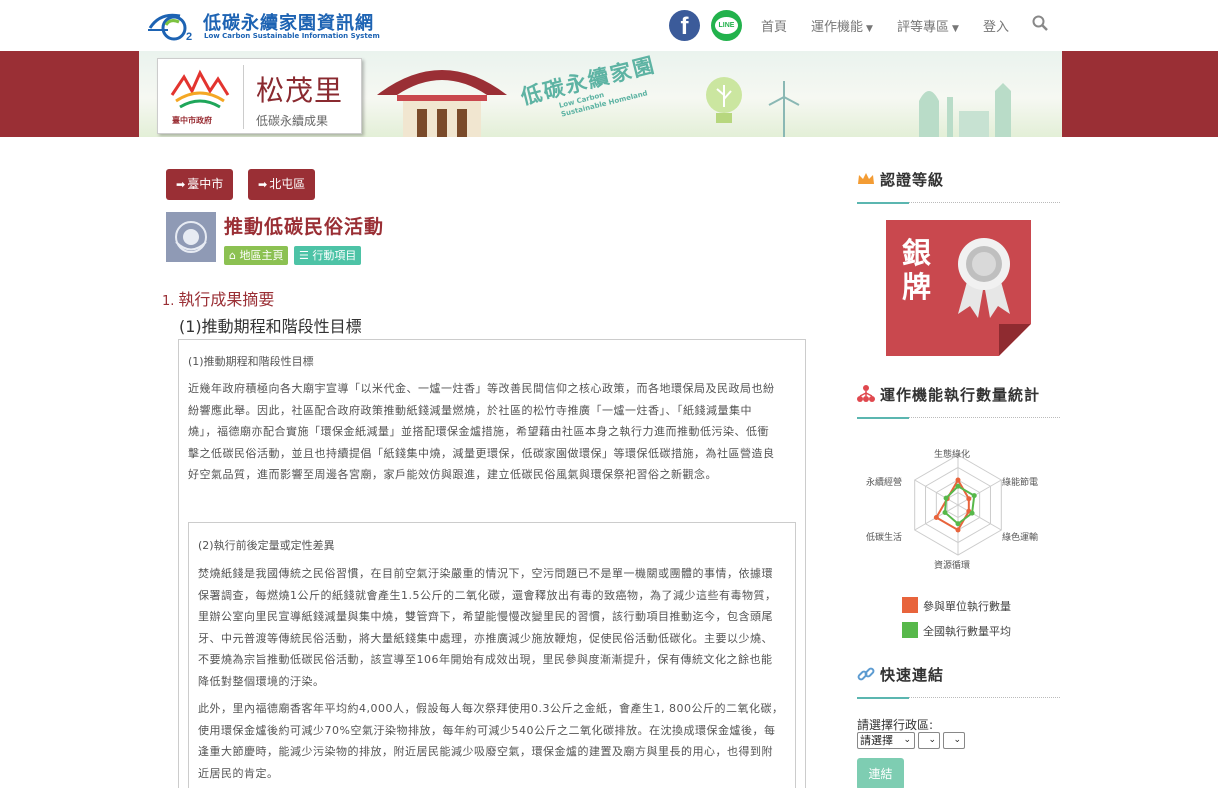 The image size is (1218, 788). Describe the element at coordinates (191, 237) in the screenshot. I see `action-item-icon` at that location.